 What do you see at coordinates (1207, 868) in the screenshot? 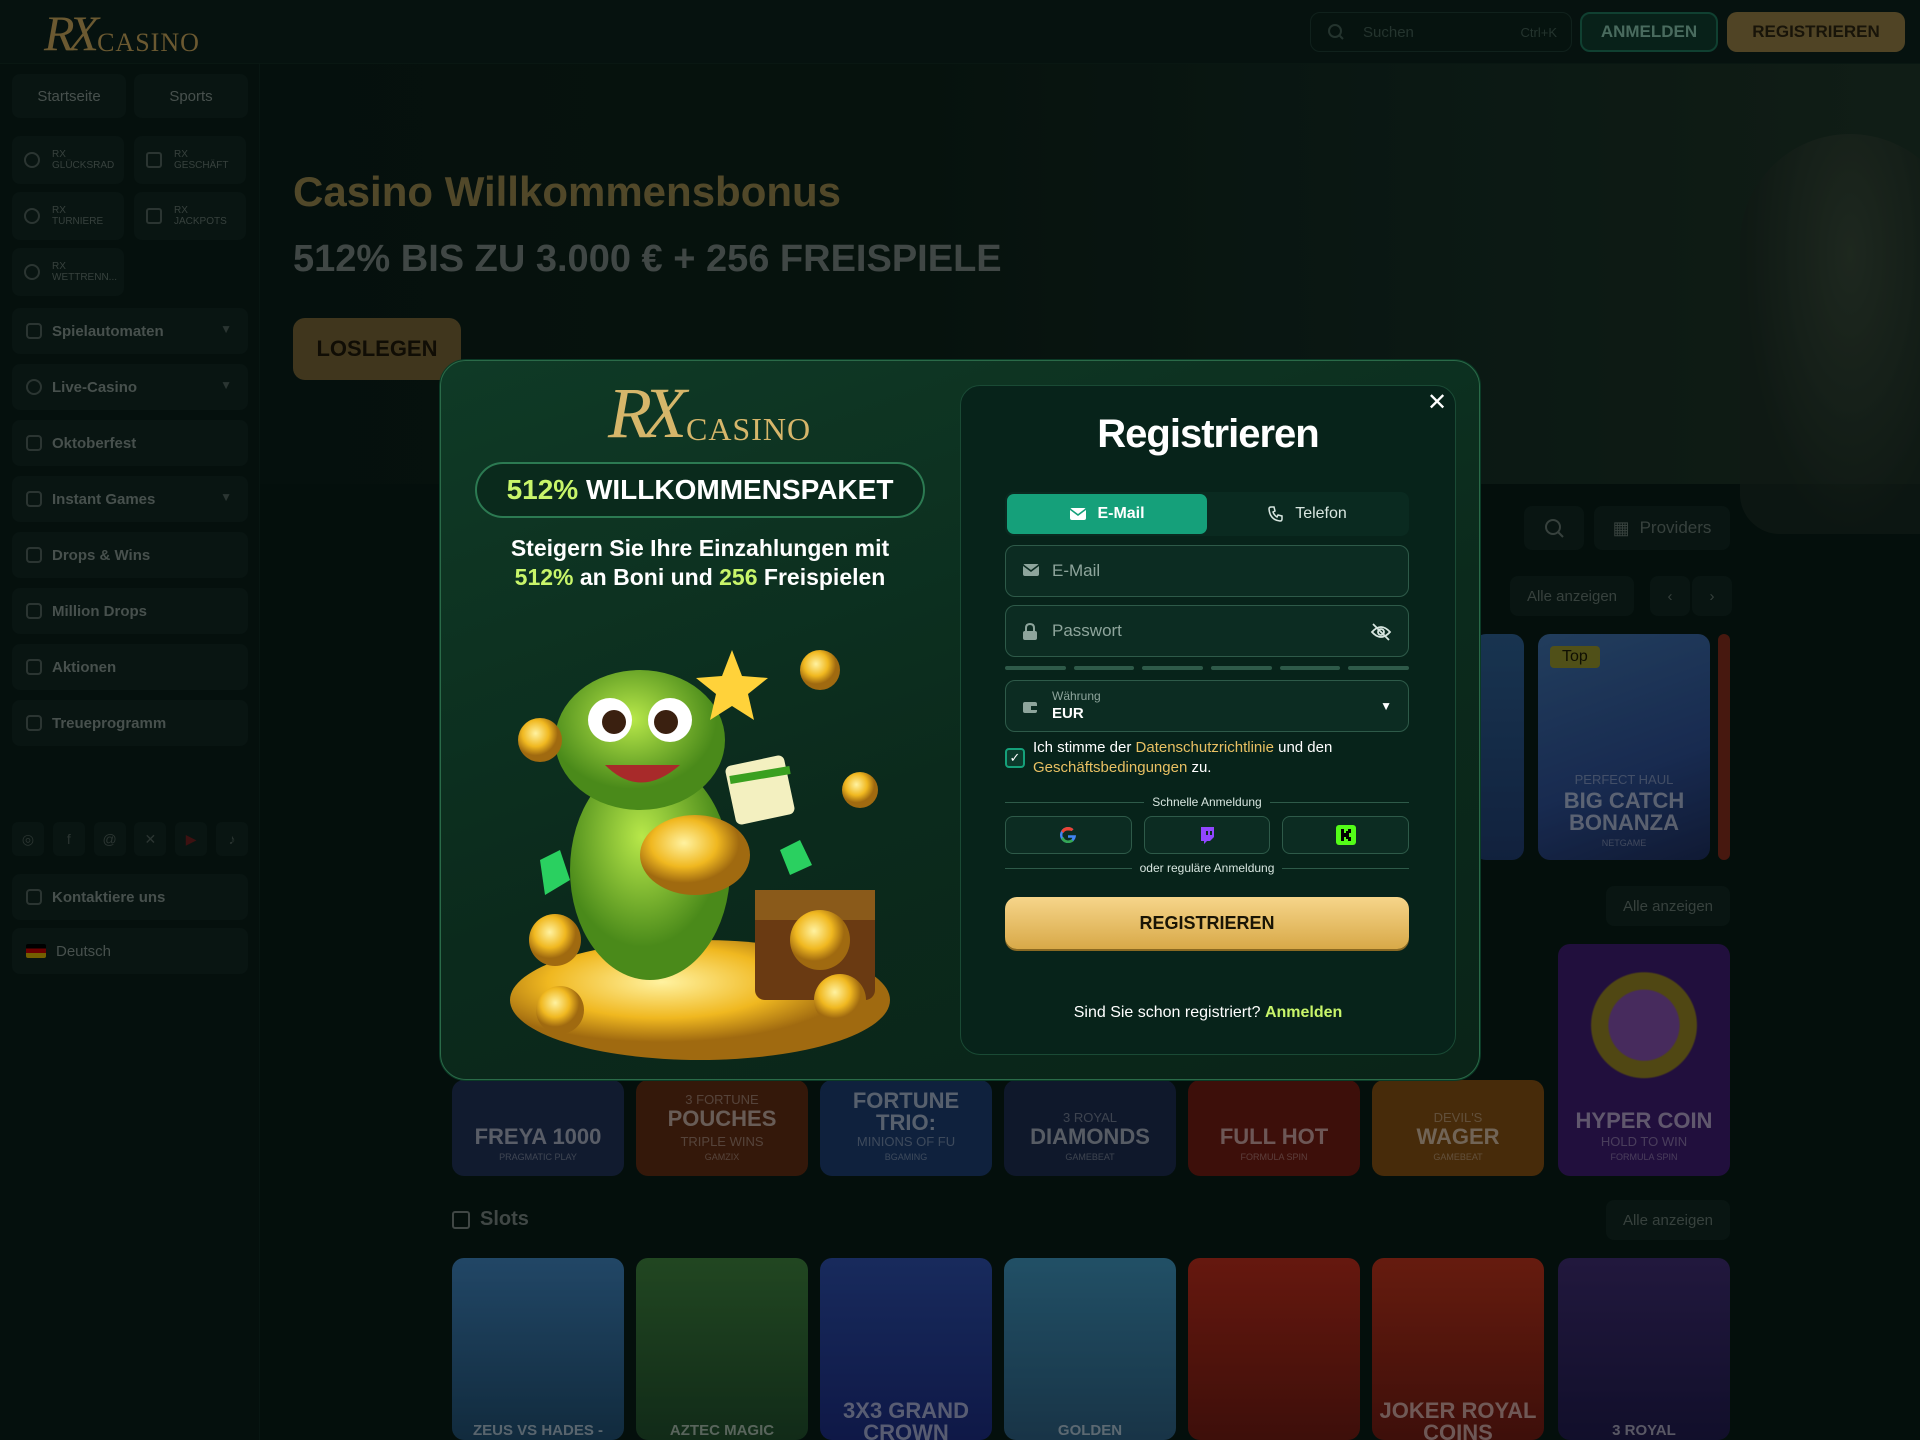
I see `regular-login-divider: oder reguläre Anmeldung` at bounding box center [1207, 868].